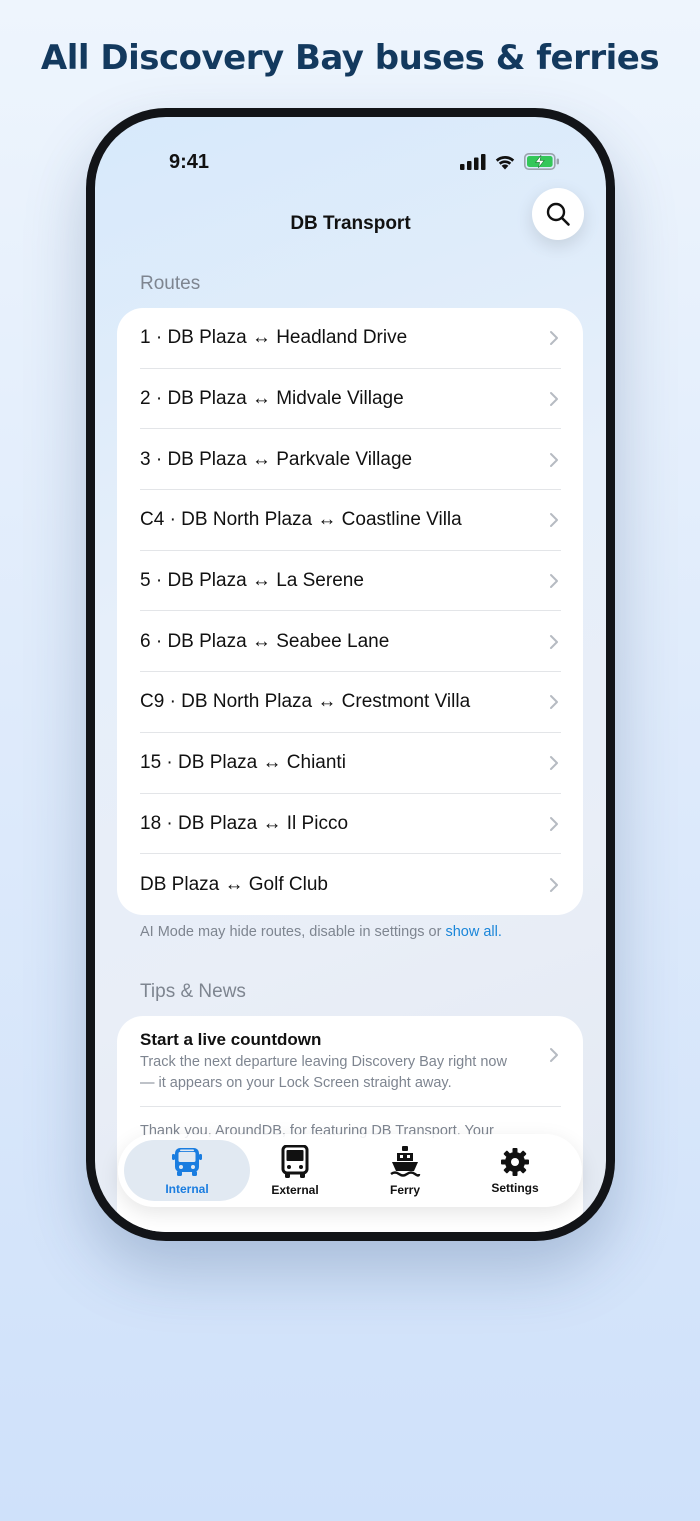 The height and width of the screenshot is (1521, 700). I want to click on tip-title: Start a live countdown, so click(231, 1039).